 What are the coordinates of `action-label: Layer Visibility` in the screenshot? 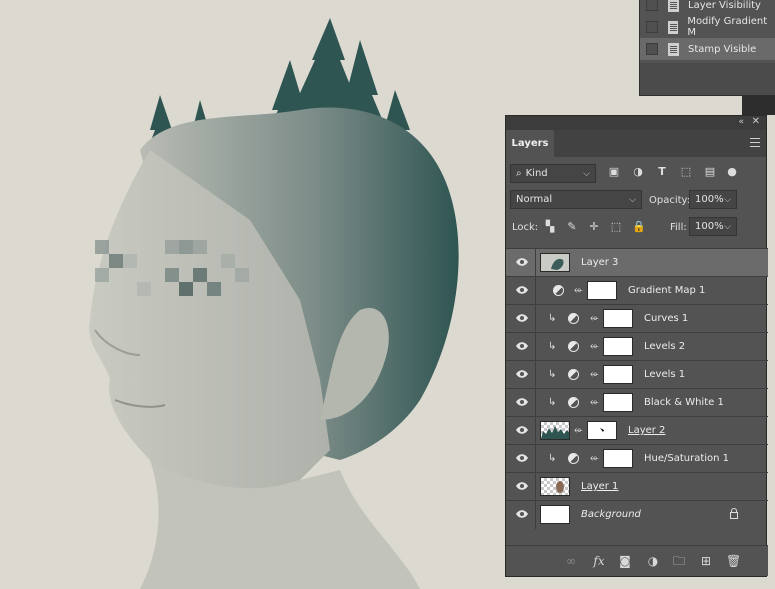 It's located at (724, 5).